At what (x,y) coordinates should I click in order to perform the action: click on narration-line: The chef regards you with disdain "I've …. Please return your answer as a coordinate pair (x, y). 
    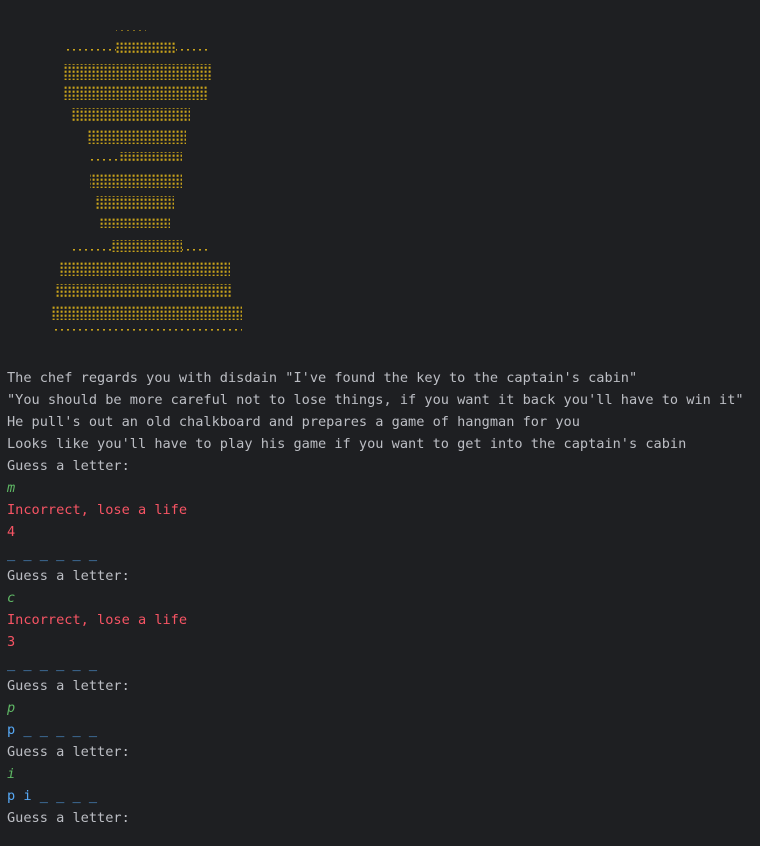
    Looking at the image, I should click on (322, 378).